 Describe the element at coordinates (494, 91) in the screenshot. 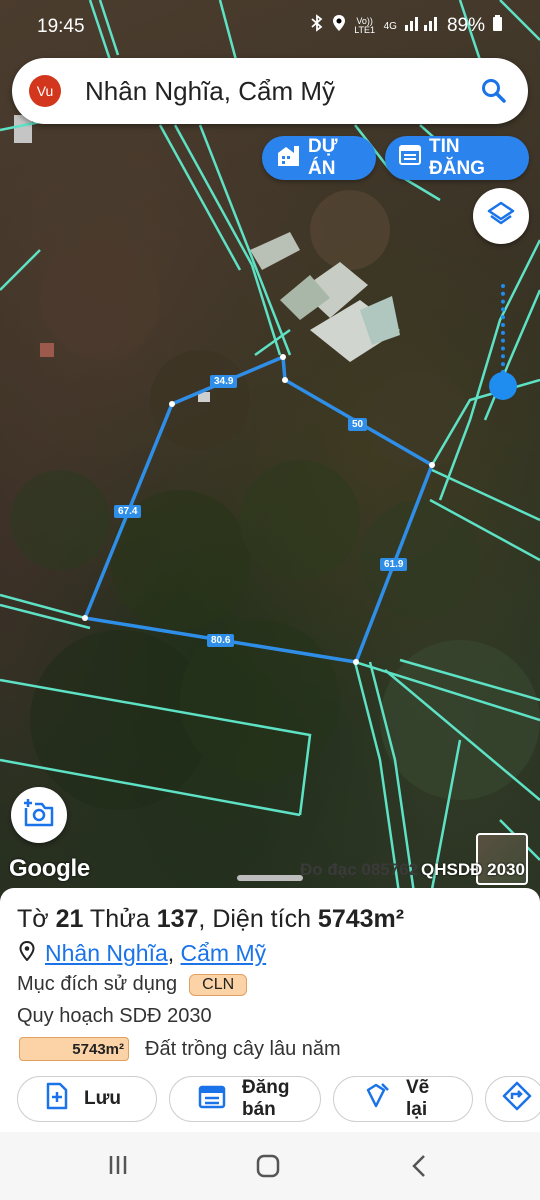

I see `search-icon` at that location.